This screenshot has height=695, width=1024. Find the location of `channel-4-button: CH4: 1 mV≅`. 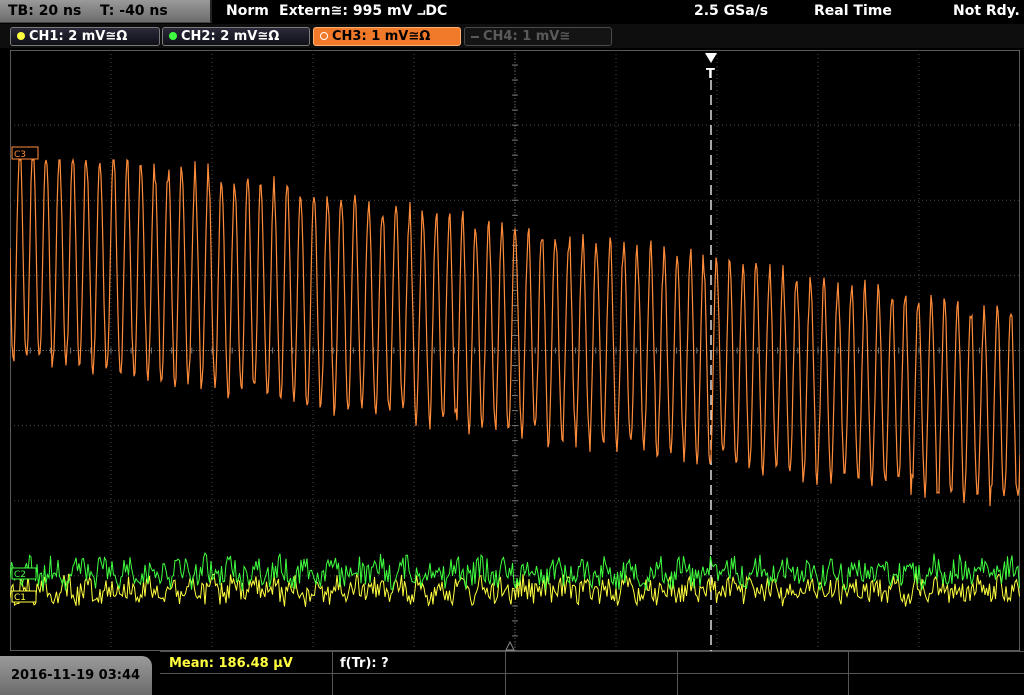

channel-4-button: CH4: 1 mV≅ is located at coordinates (538, 36).